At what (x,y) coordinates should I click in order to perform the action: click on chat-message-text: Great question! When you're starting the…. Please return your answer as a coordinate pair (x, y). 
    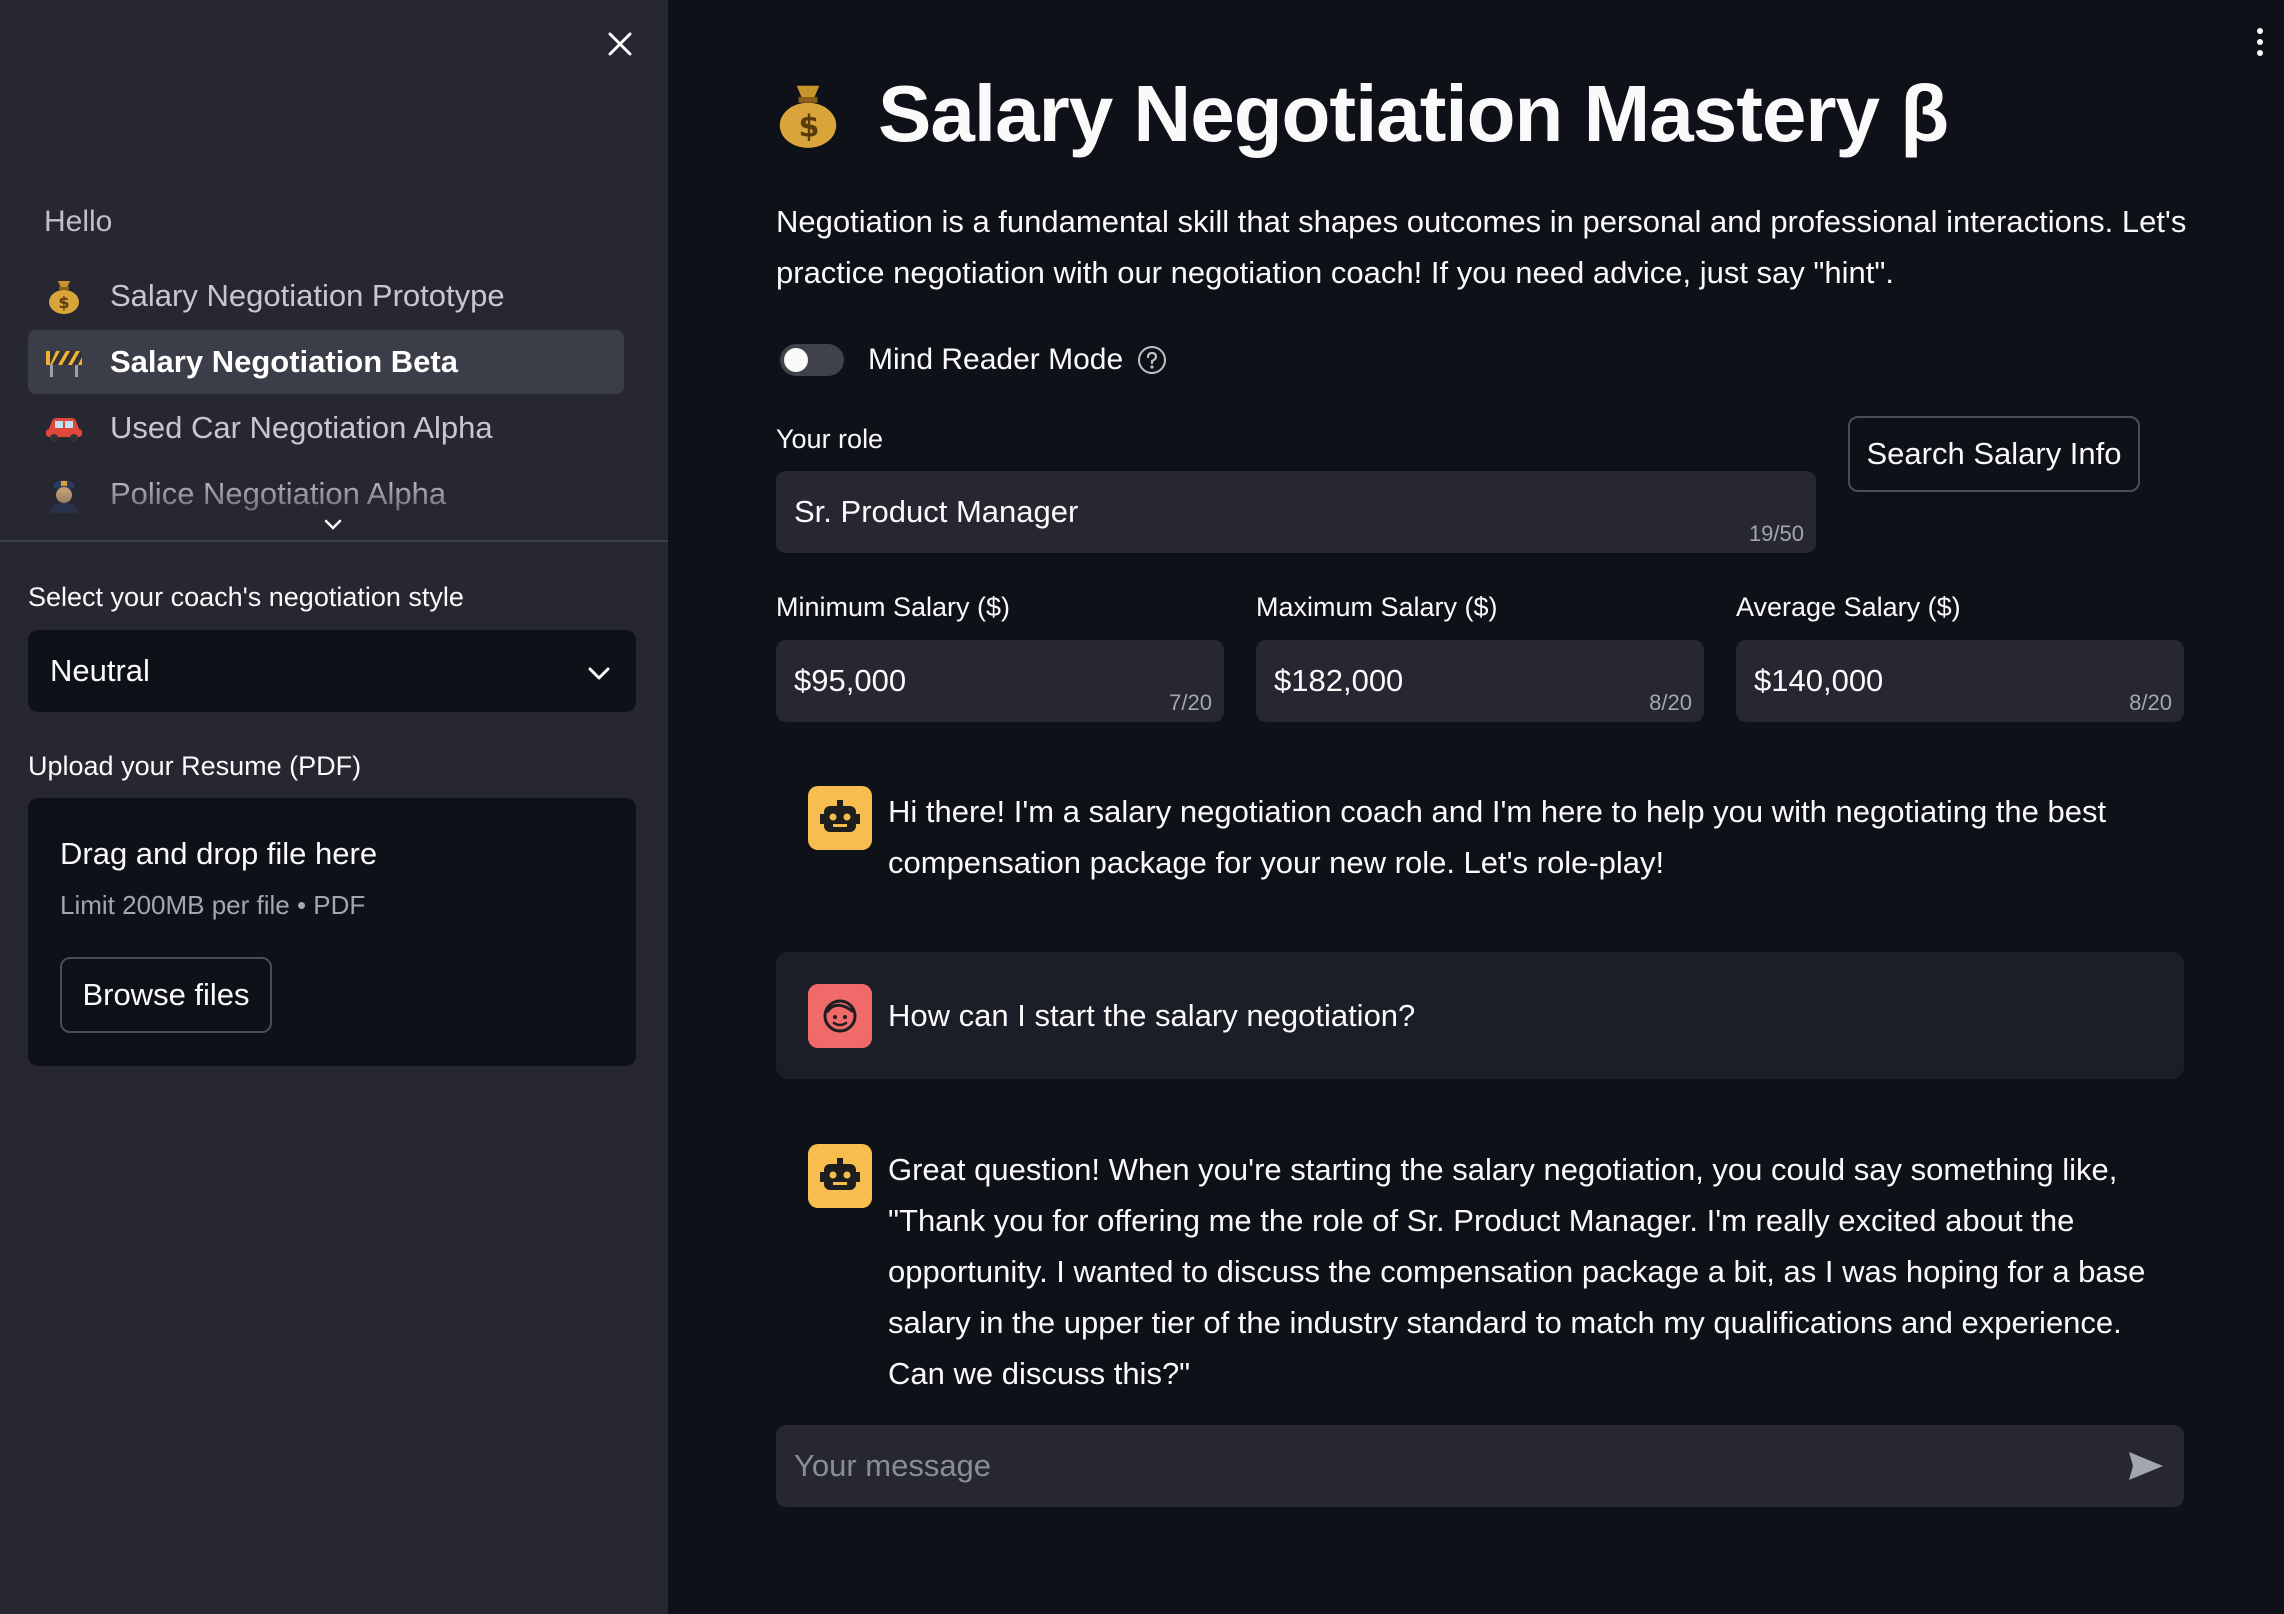
    Looking at the image, I should click on (1517, 1271).